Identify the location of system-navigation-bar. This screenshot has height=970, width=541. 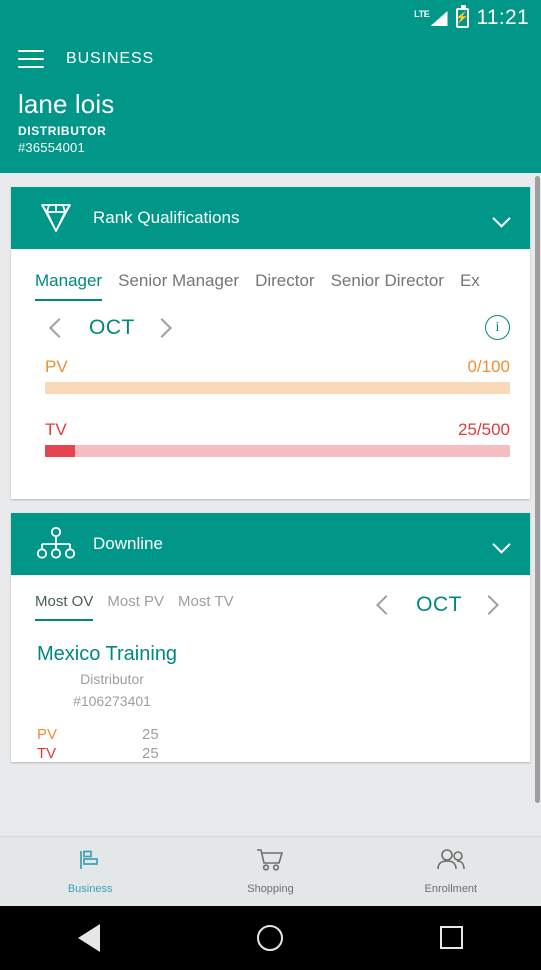
(270, 937).